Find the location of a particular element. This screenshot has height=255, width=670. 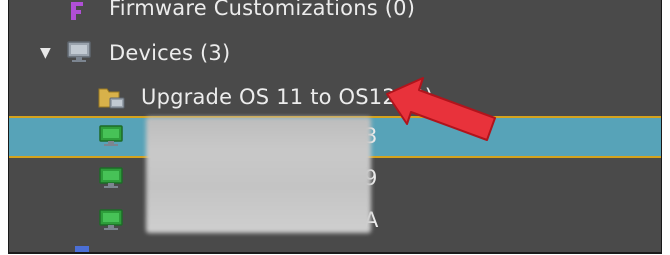

tree-item-devices: ▼ Devices (3) is located at coordinates (335, 53).